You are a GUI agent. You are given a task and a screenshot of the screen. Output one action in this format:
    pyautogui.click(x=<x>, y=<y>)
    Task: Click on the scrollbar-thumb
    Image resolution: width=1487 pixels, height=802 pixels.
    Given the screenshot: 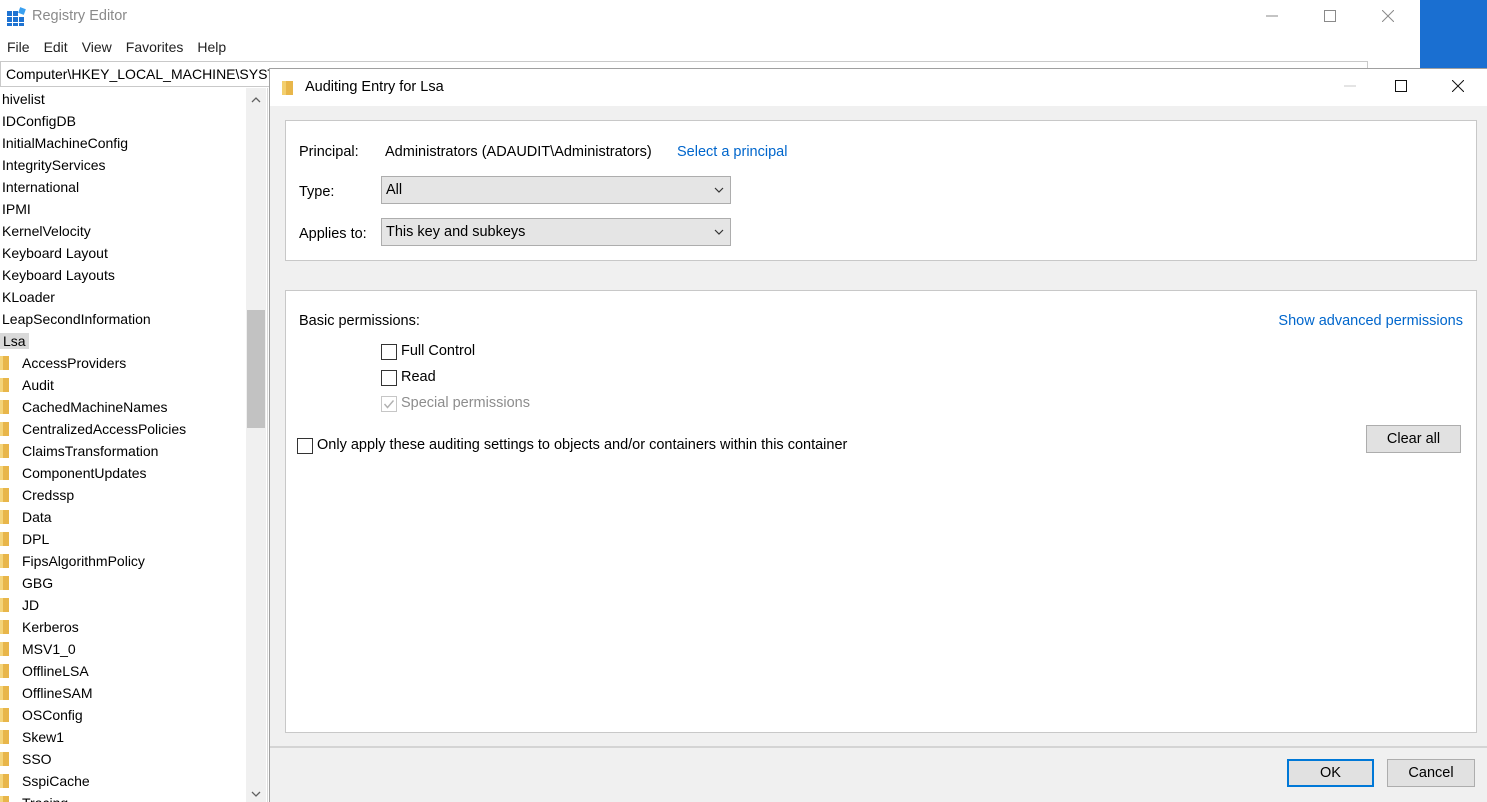 What is the action you would take?
    pyautogui.click(x=256, y=369)
    